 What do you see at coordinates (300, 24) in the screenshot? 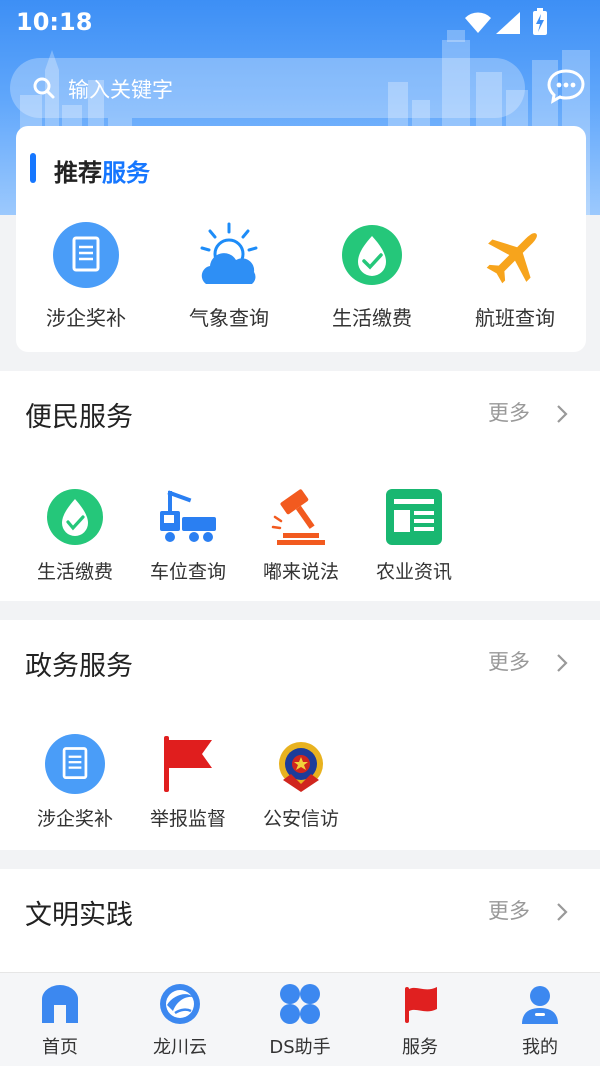
I see `status-bar: 10:18` at bounding box center [300, 24].